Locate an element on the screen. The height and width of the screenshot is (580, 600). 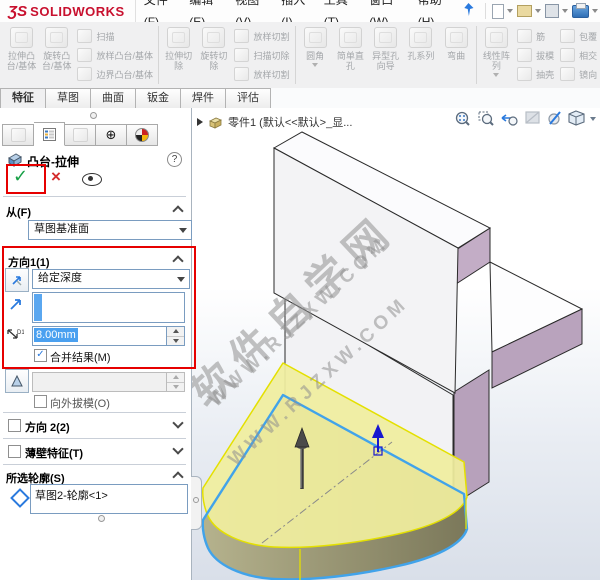
from-section-header: 从(F) is located at coordinates (18, 212).